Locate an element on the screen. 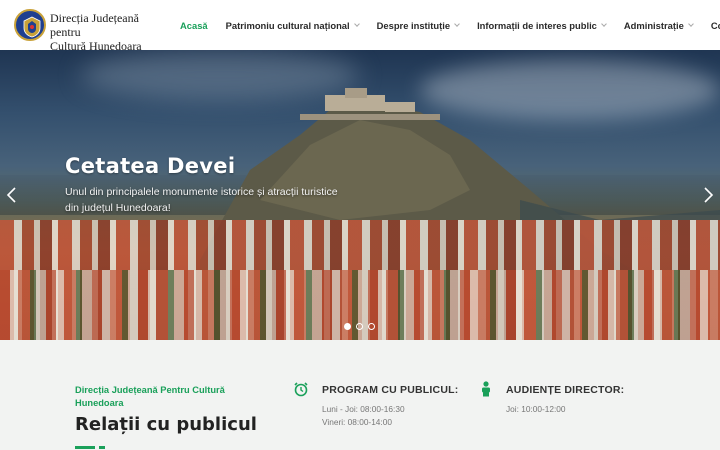 The height and width of the screenshot is (450, 720). nav-label: Administrație is located at coordinates (653, 25).